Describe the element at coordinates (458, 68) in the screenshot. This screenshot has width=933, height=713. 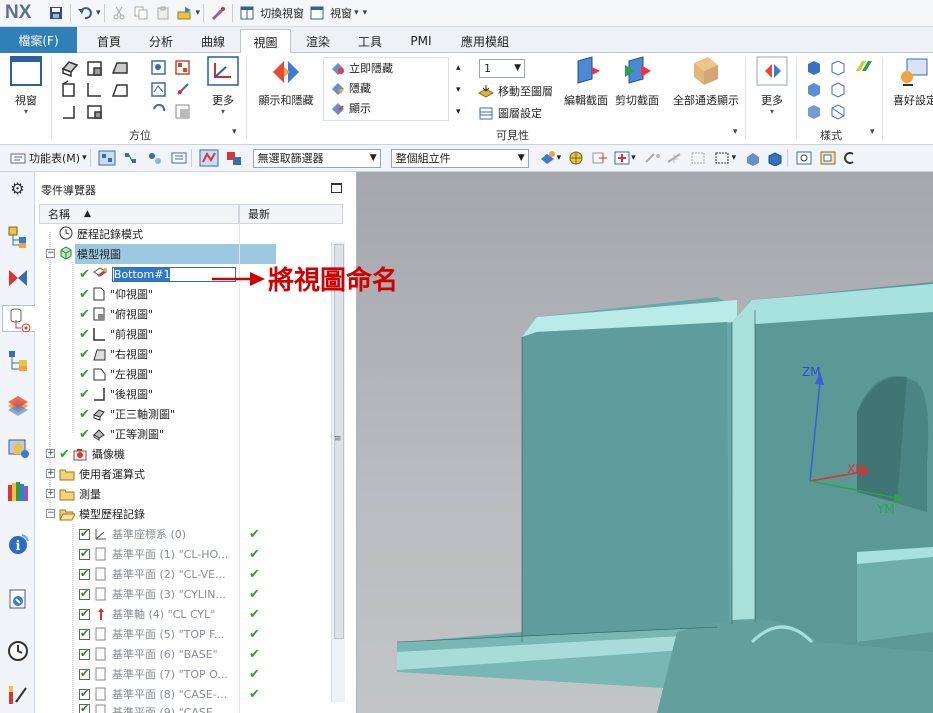
I see `list-scroll-up-icon: ▴` at that location.